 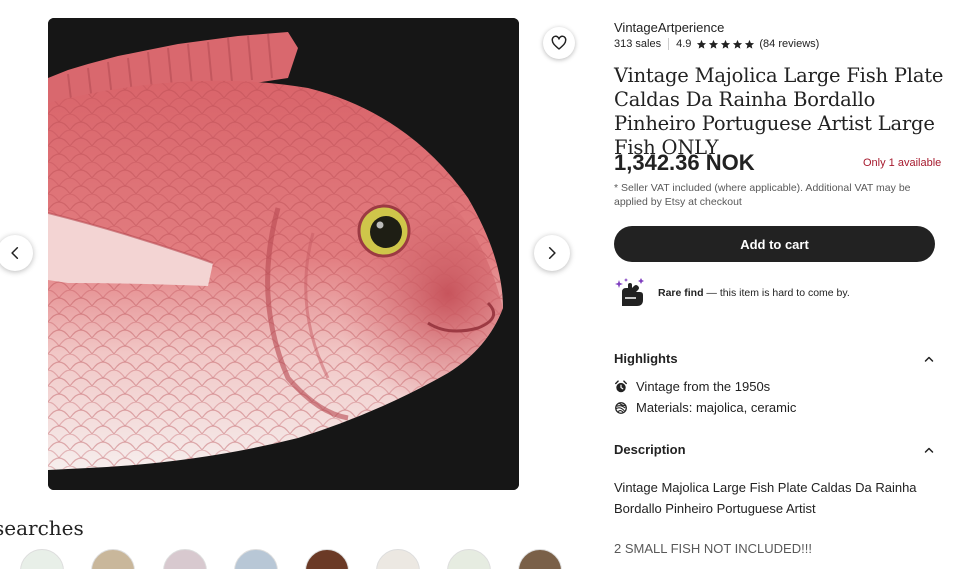 I want to click on highlights-heading: Highlights, so click(x=646, y=358).